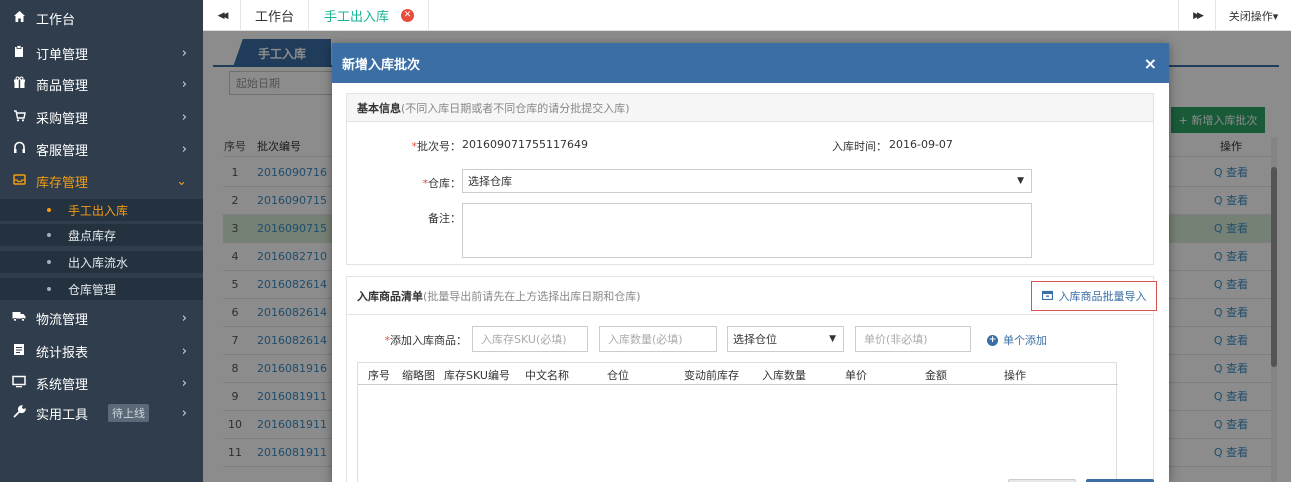 Image resolution: width=1291 pixels, height=482 pixels. Describe the element at coordinates (418, 375) in the screenshot. I see `column-header: 缩略图` at that location.